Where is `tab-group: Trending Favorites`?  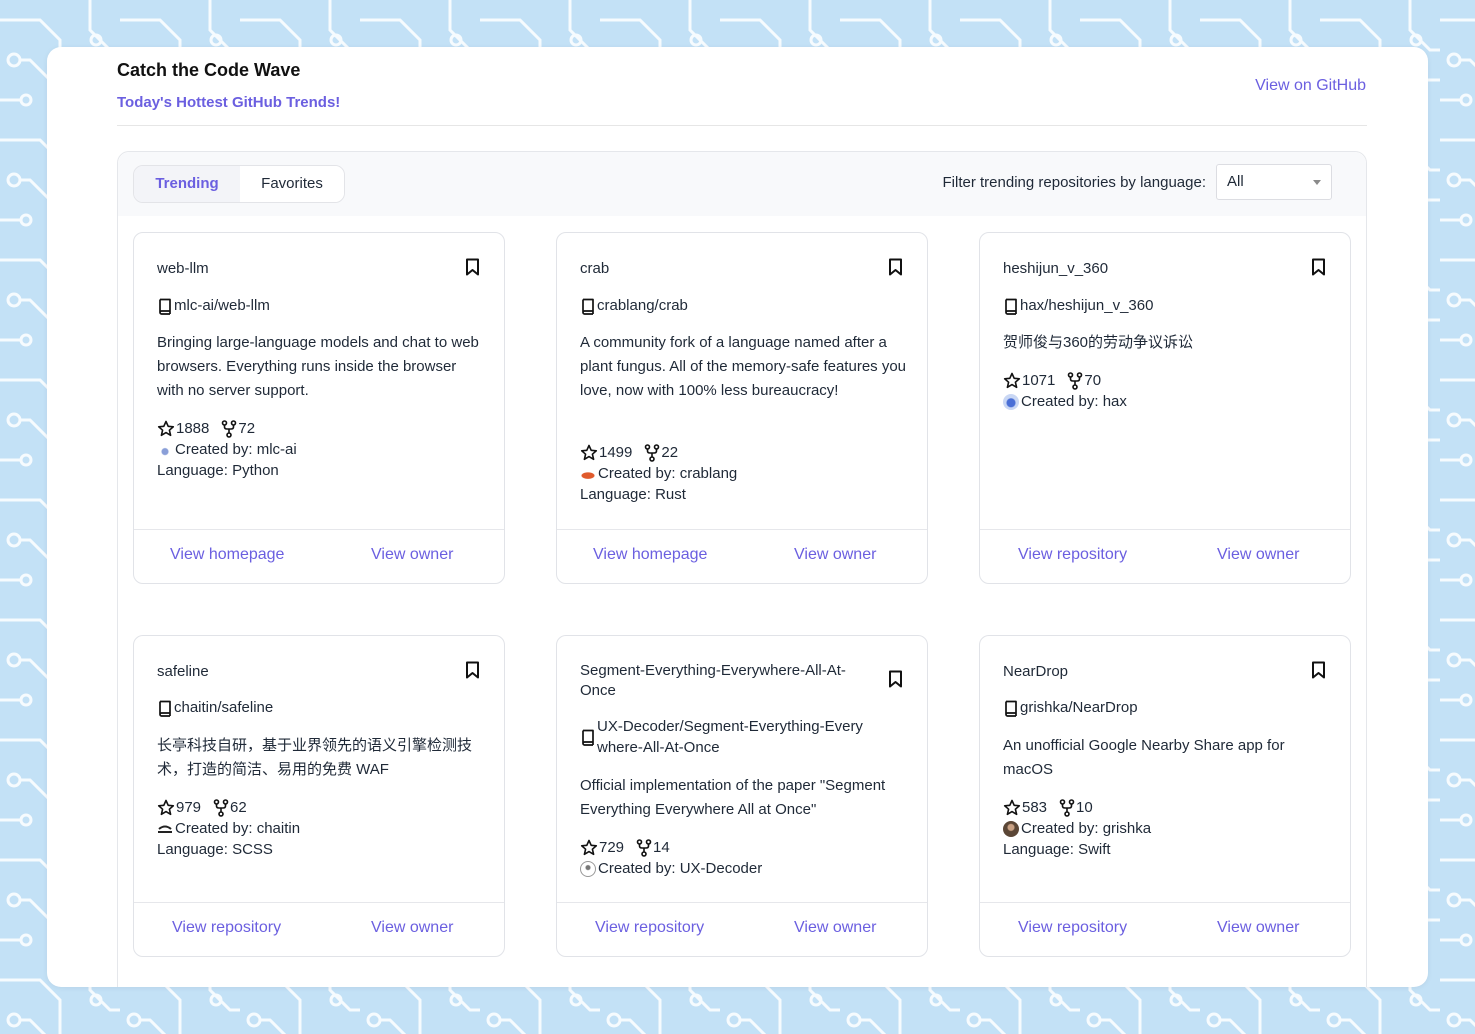 tab-group: Trending Favorites is located at coordinates (239, 184).